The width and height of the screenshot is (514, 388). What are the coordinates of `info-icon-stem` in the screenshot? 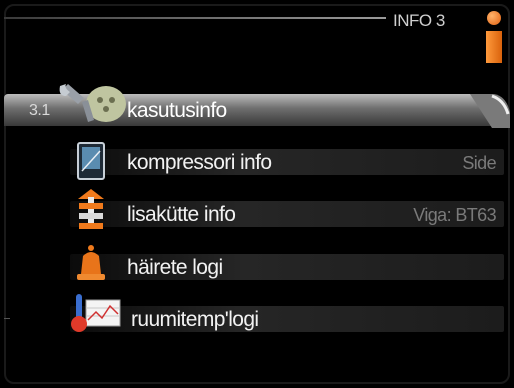 It's located at (494, 47).